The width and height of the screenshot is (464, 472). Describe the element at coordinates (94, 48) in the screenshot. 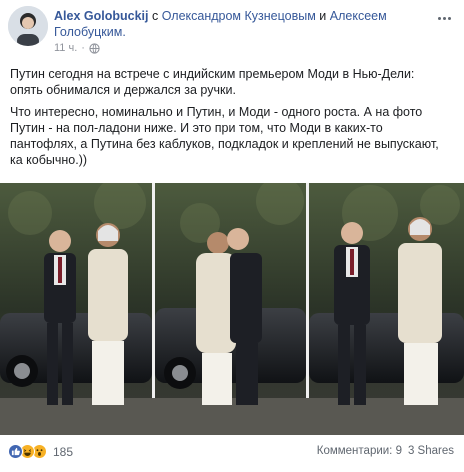

I see `globe-icon` at that location.